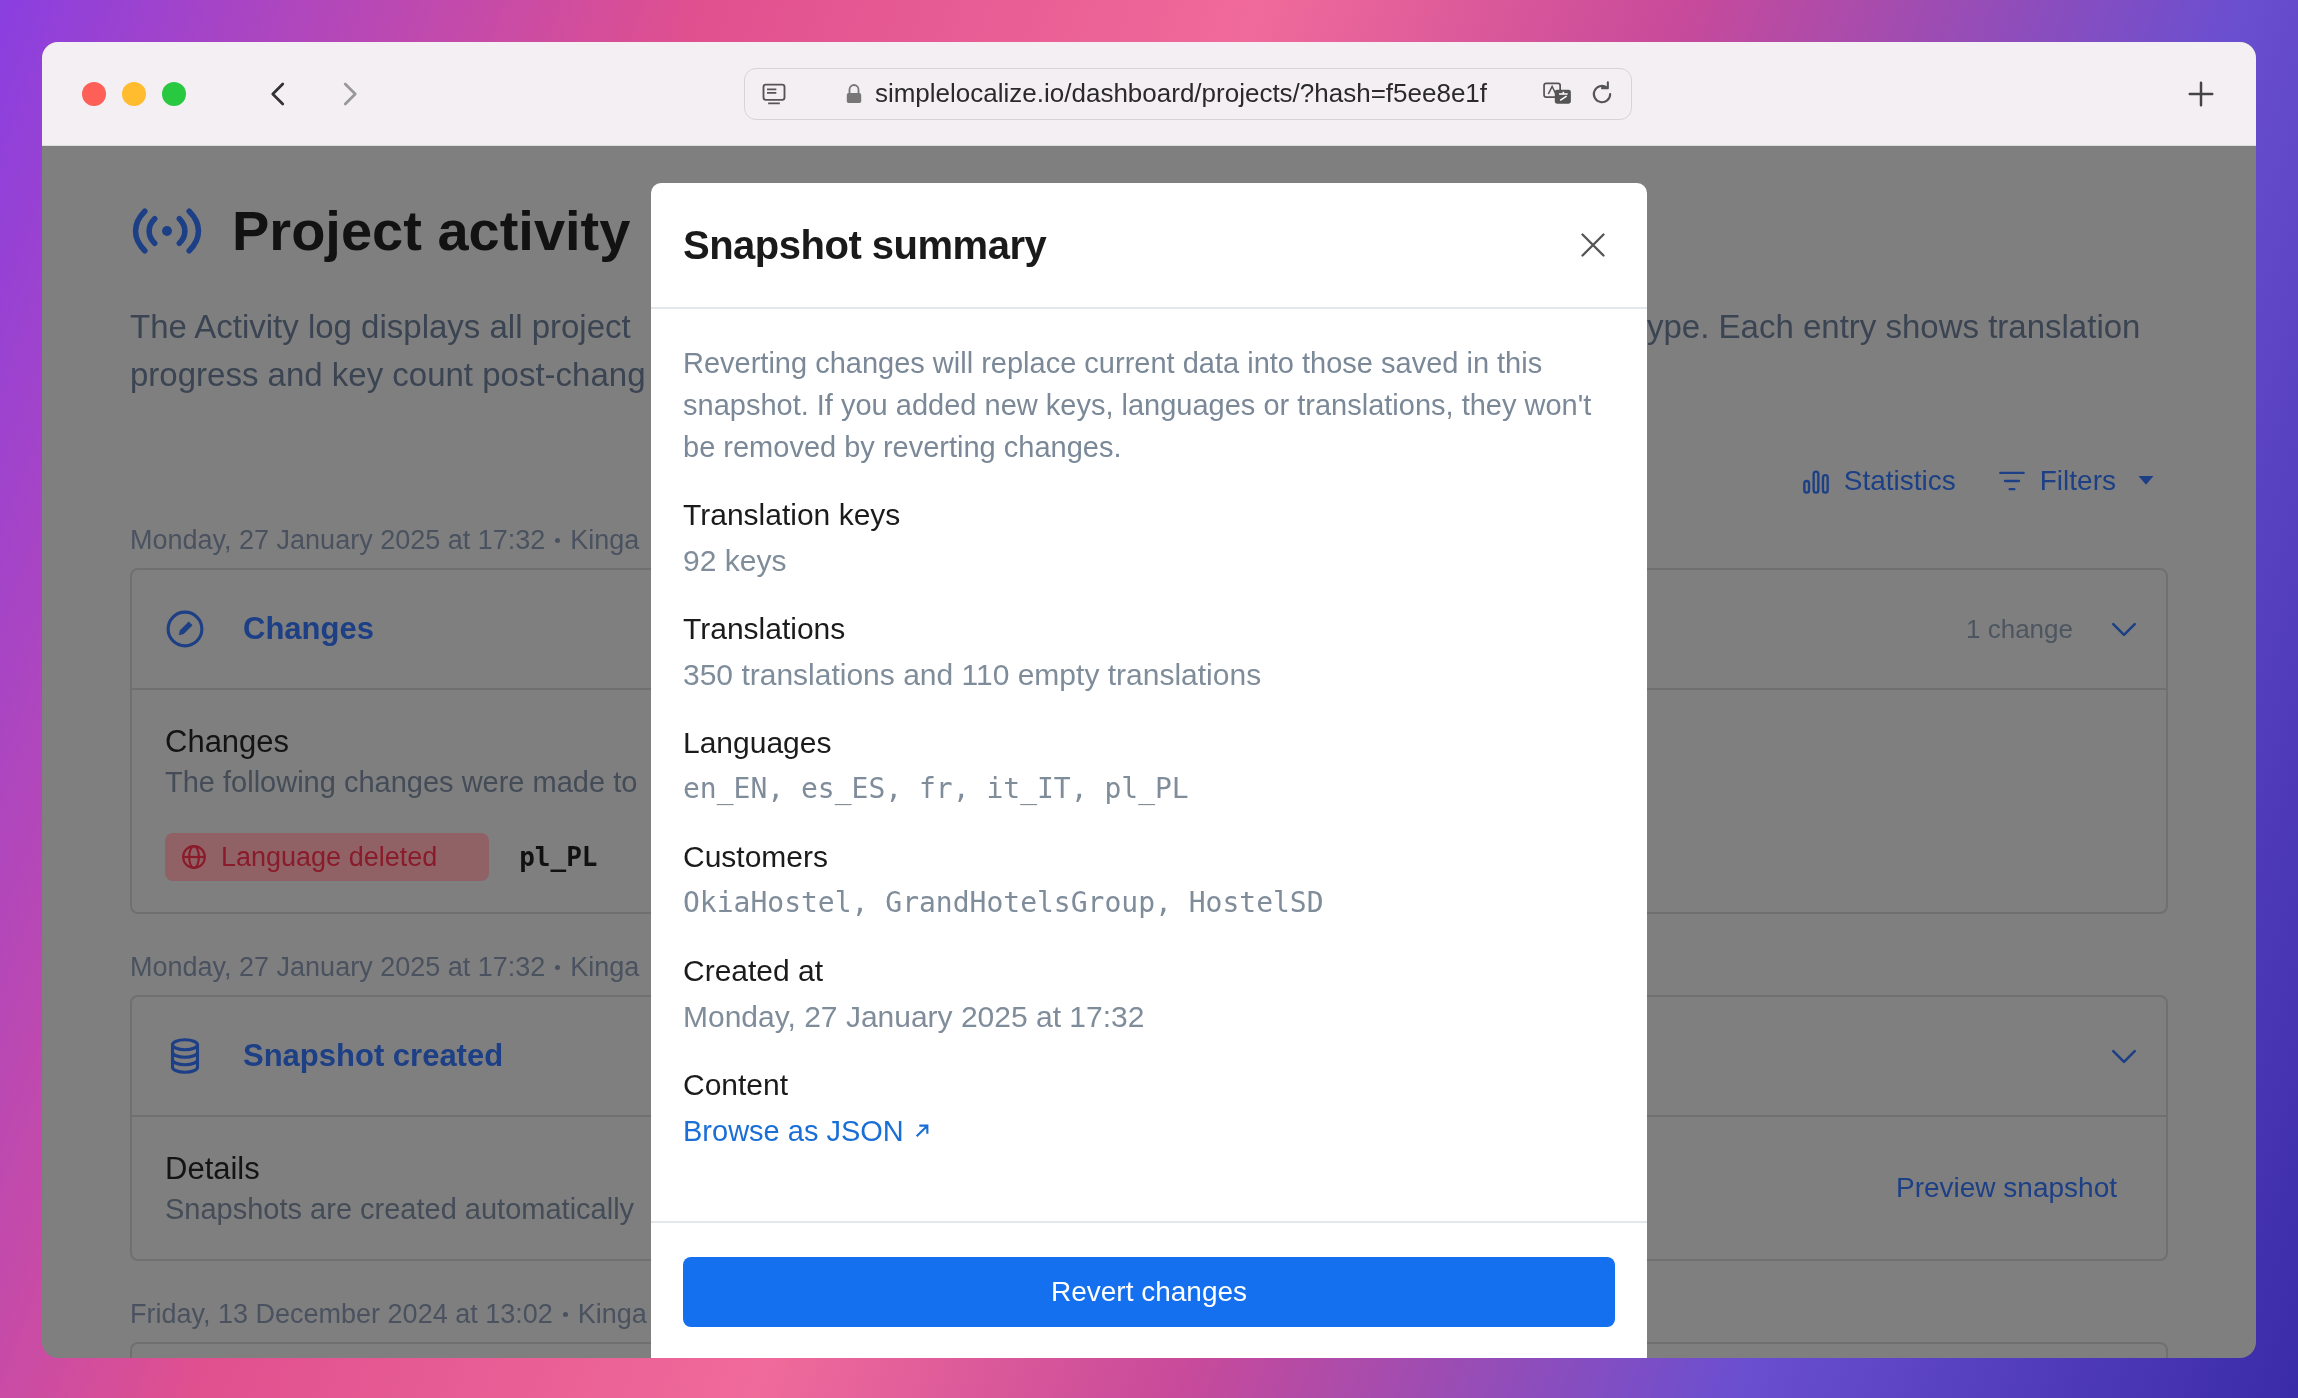  I want to click on close-window-button, so click(94, 93).